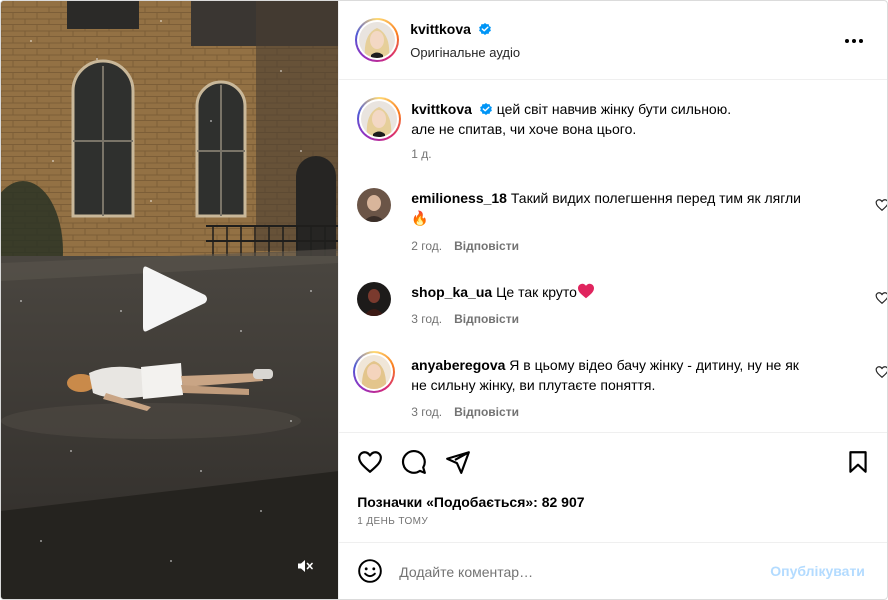 The width and height of the screenshot is (888, 600). Describe the element at coordinates (579, 572) in the screenshot. I see `comment-input` at that location.